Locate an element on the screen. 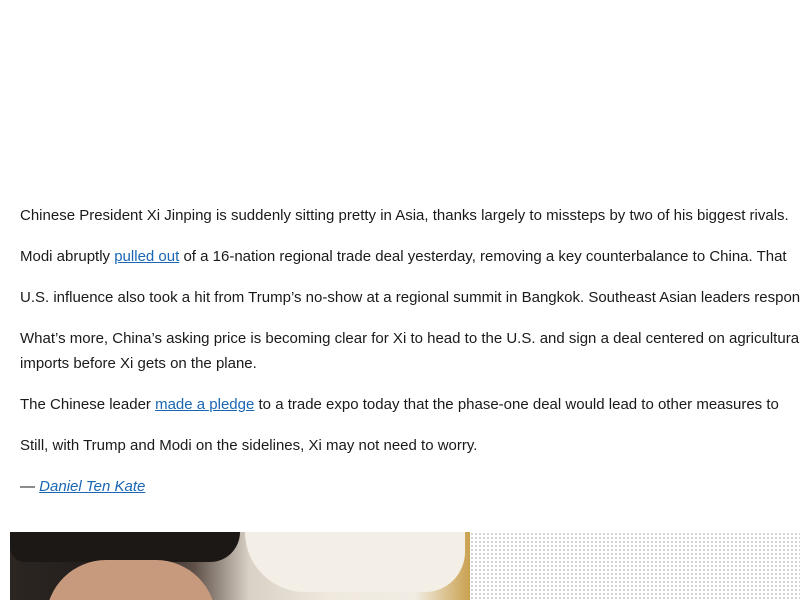  paragraph-line: imports before Xi gets on the plane. is located at coordinates (138, 363).